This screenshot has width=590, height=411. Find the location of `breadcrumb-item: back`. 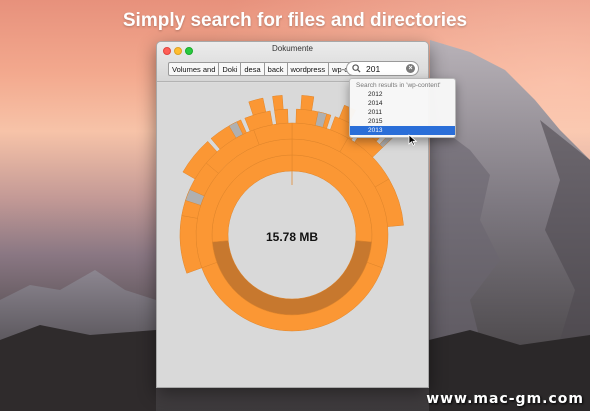

breadcrumb-item: back is located at coordinates (276, 69).